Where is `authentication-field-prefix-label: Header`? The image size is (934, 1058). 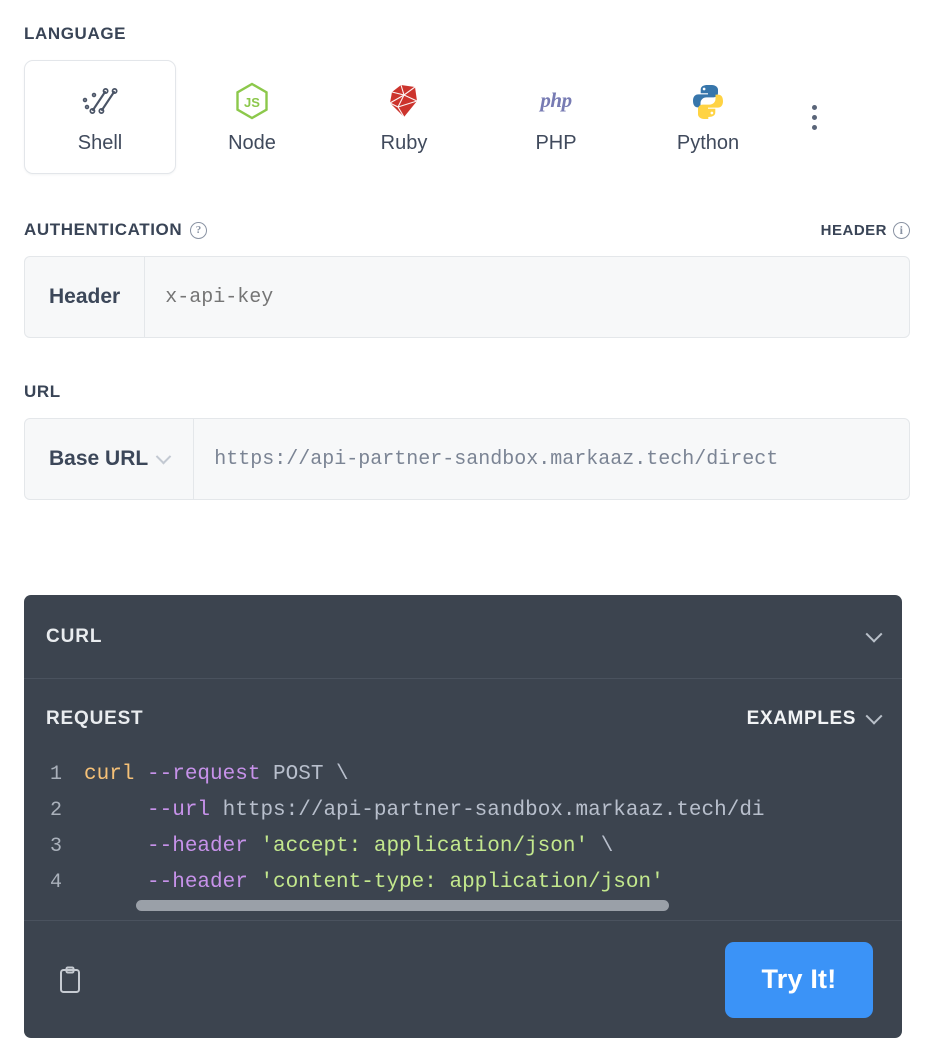 authentication-field-prefix-label: Header is located at coordinates (85, 296).